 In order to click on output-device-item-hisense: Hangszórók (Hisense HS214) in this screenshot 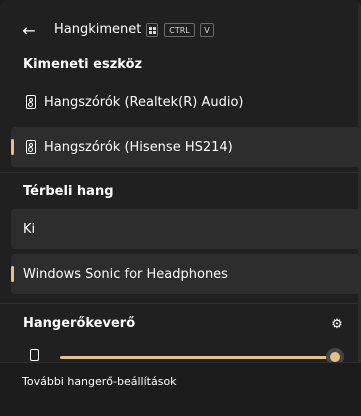, I will do `click(186, 147)`.